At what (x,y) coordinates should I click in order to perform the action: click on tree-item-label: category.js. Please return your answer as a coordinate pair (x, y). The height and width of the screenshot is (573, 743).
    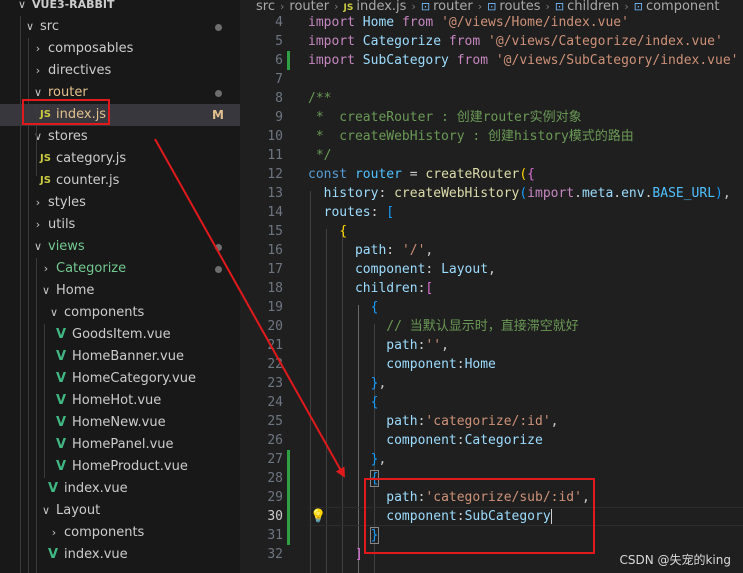
    Looking at the image, I should click on (91, 158).